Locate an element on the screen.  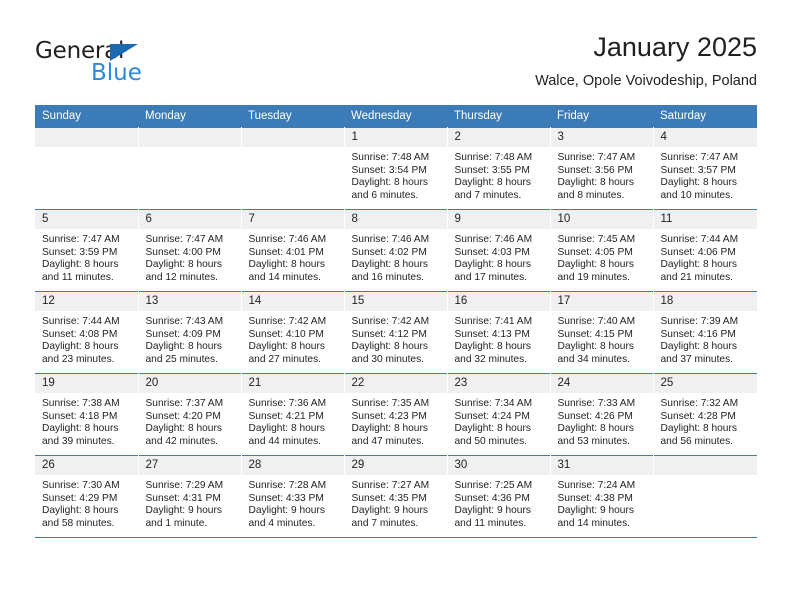
sunset-text: Sunset: 3:54 PM is located at coordinates (389, 170).